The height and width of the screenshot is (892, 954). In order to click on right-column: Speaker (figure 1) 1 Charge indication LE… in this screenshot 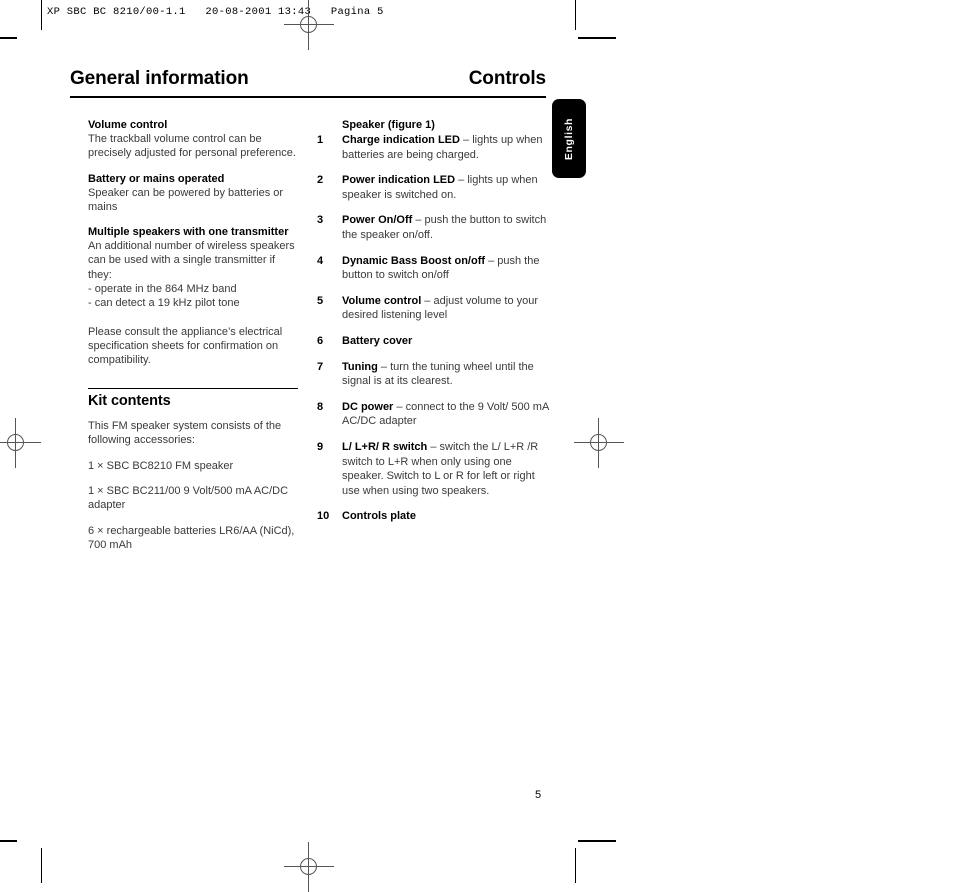, I will do `click(433, 326)`.